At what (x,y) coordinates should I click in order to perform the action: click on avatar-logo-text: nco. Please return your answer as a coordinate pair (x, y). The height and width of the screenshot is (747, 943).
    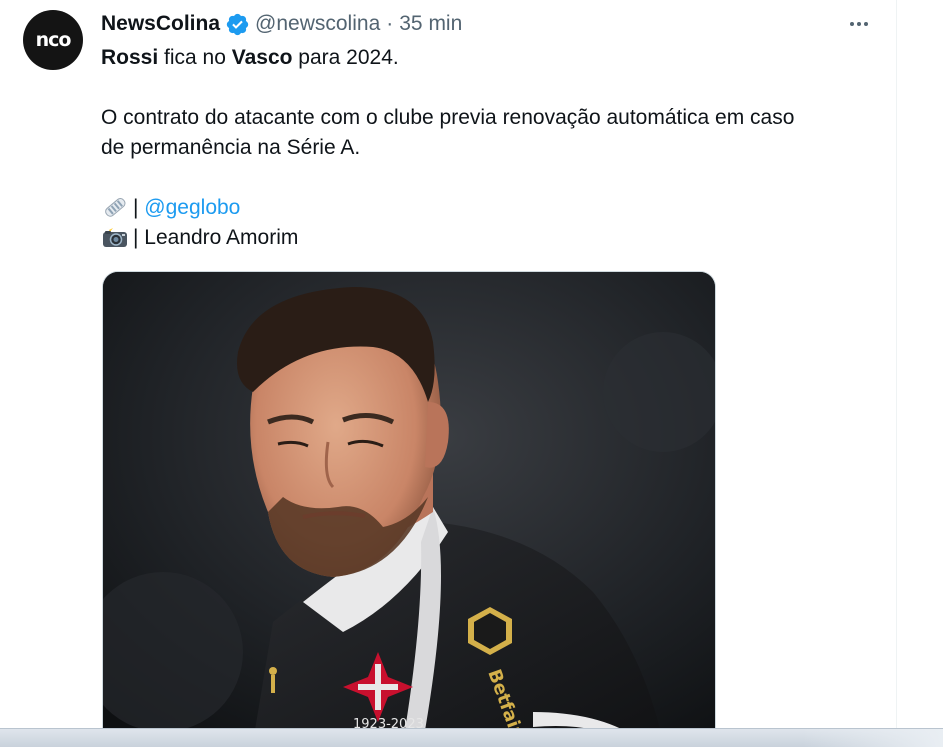
    Looking at the image, I should click on (53, 40).